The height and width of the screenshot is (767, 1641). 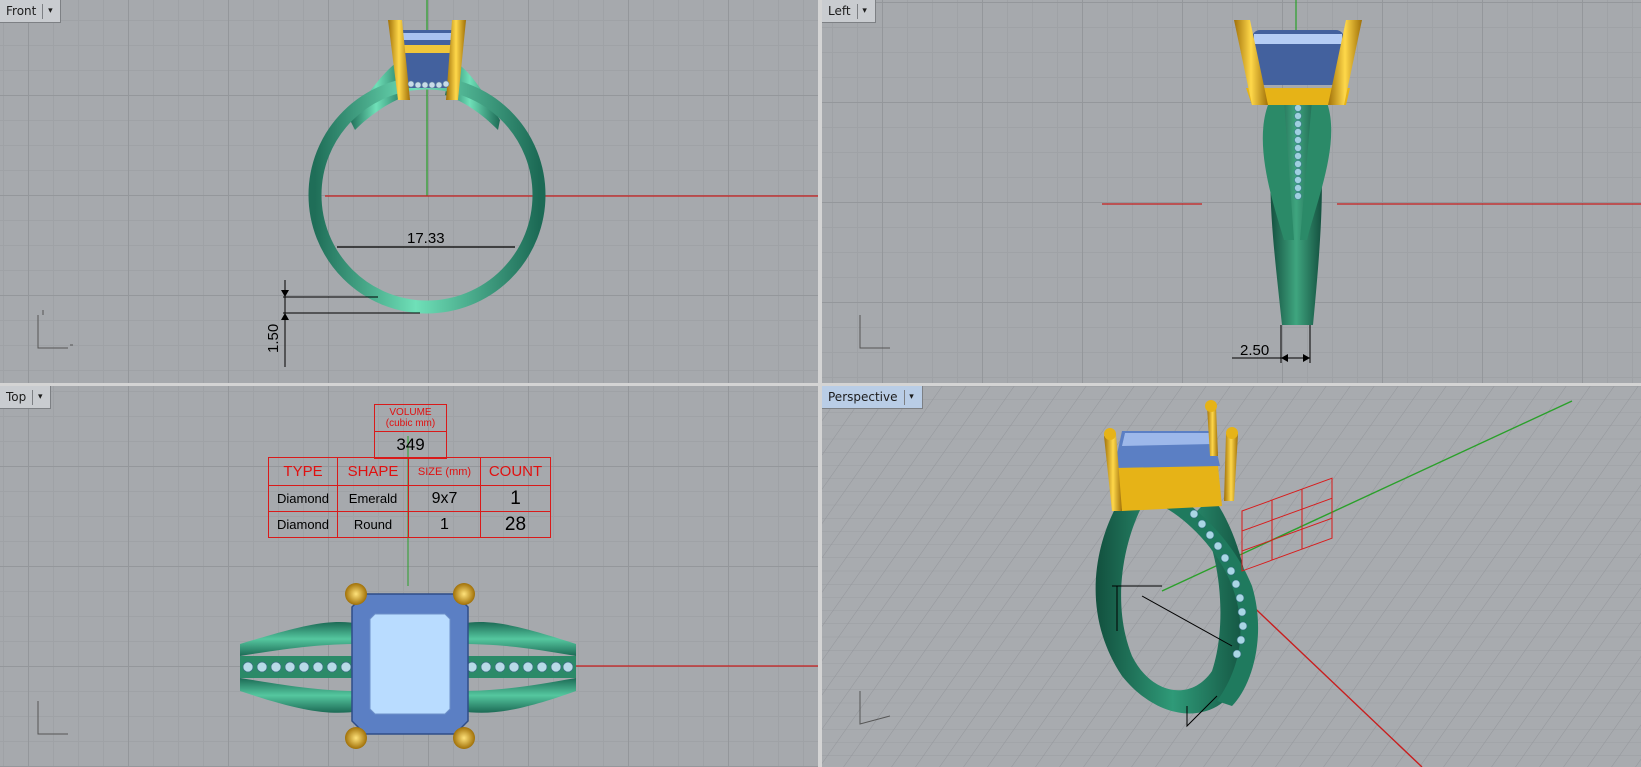 I want to click on table-cell: Round, so click(x=373, y=524).